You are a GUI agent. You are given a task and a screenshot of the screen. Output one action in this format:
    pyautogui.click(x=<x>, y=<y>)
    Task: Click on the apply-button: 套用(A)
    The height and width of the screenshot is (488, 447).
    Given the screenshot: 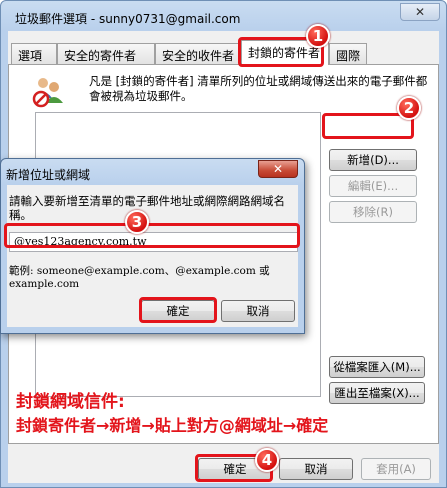 What is the action you would take?
    pyautogui.click(x=396, y=469)
    